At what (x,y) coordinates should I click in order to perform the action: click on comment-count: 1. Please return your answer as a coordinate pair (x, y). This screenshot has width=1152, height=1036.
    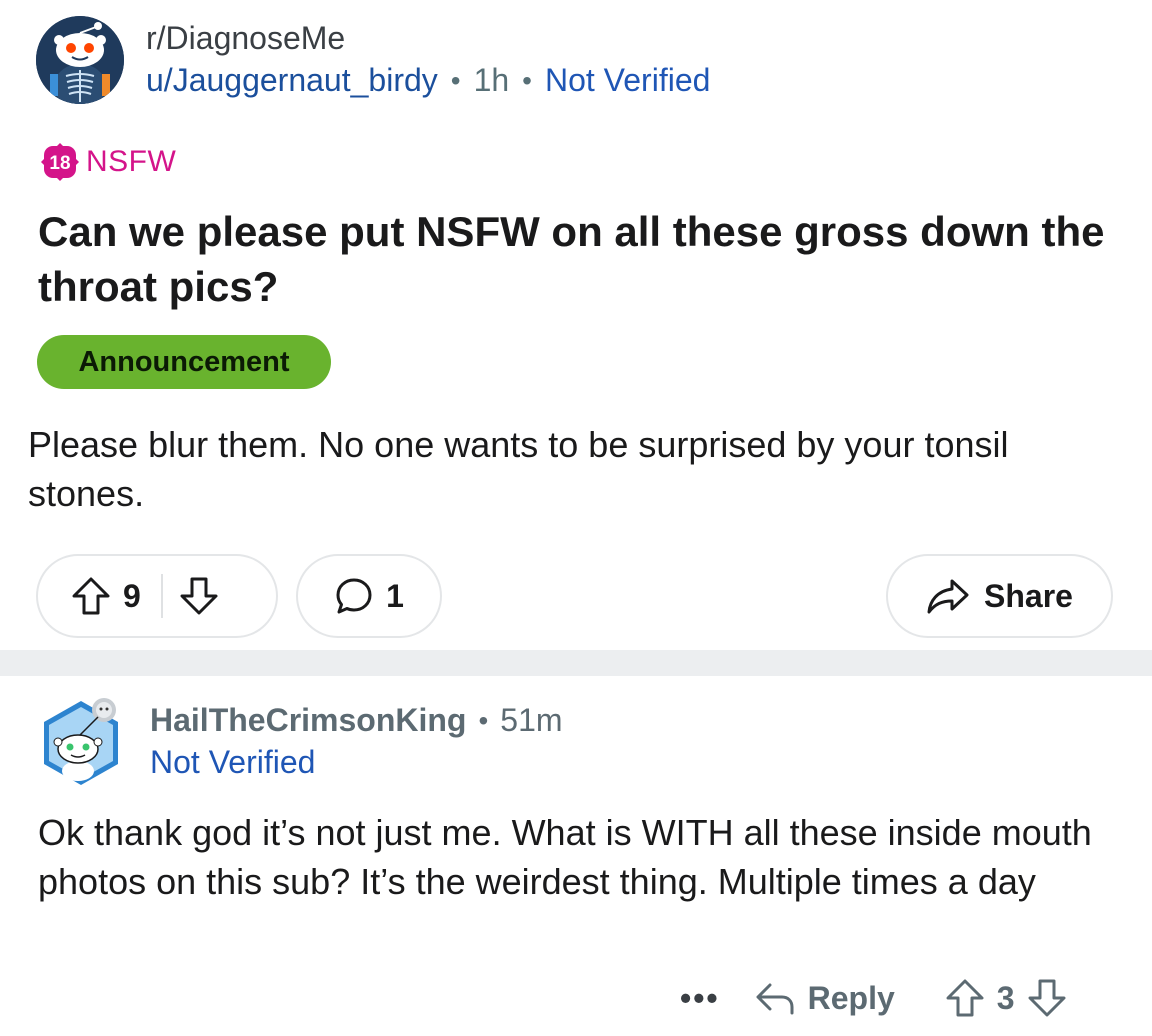
    Looking at the image, I should click on (395, 595).